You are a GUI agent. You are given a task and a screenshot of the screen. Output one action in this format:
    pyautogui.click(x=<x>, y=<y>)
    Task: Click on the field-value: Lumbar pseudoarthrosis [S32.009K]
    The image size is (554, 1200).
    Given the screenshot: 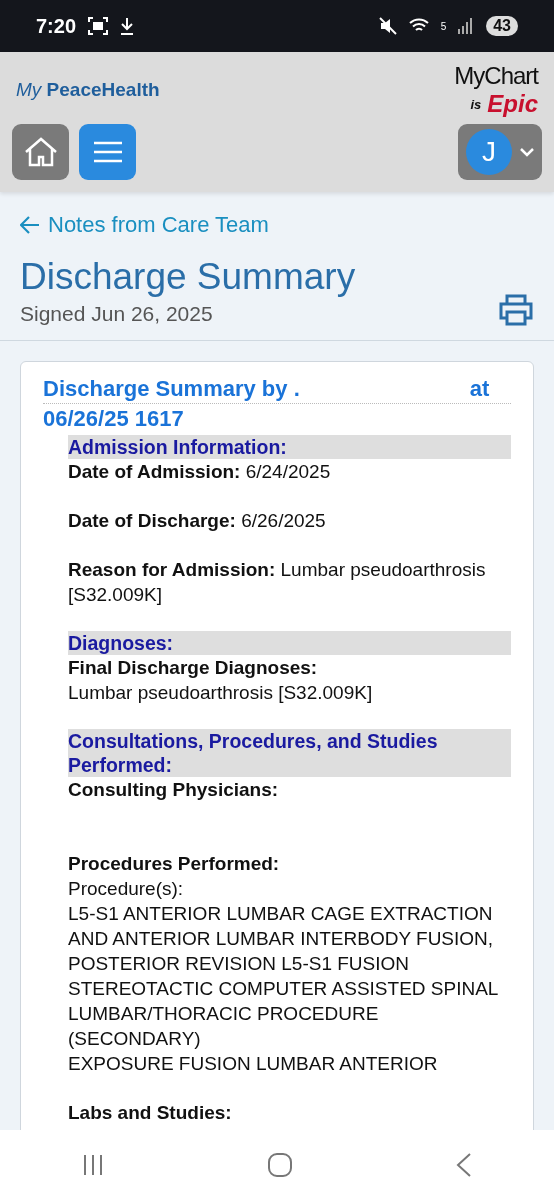 What is the action you would take?
    pyautogui.click(x=221, y=693)
    